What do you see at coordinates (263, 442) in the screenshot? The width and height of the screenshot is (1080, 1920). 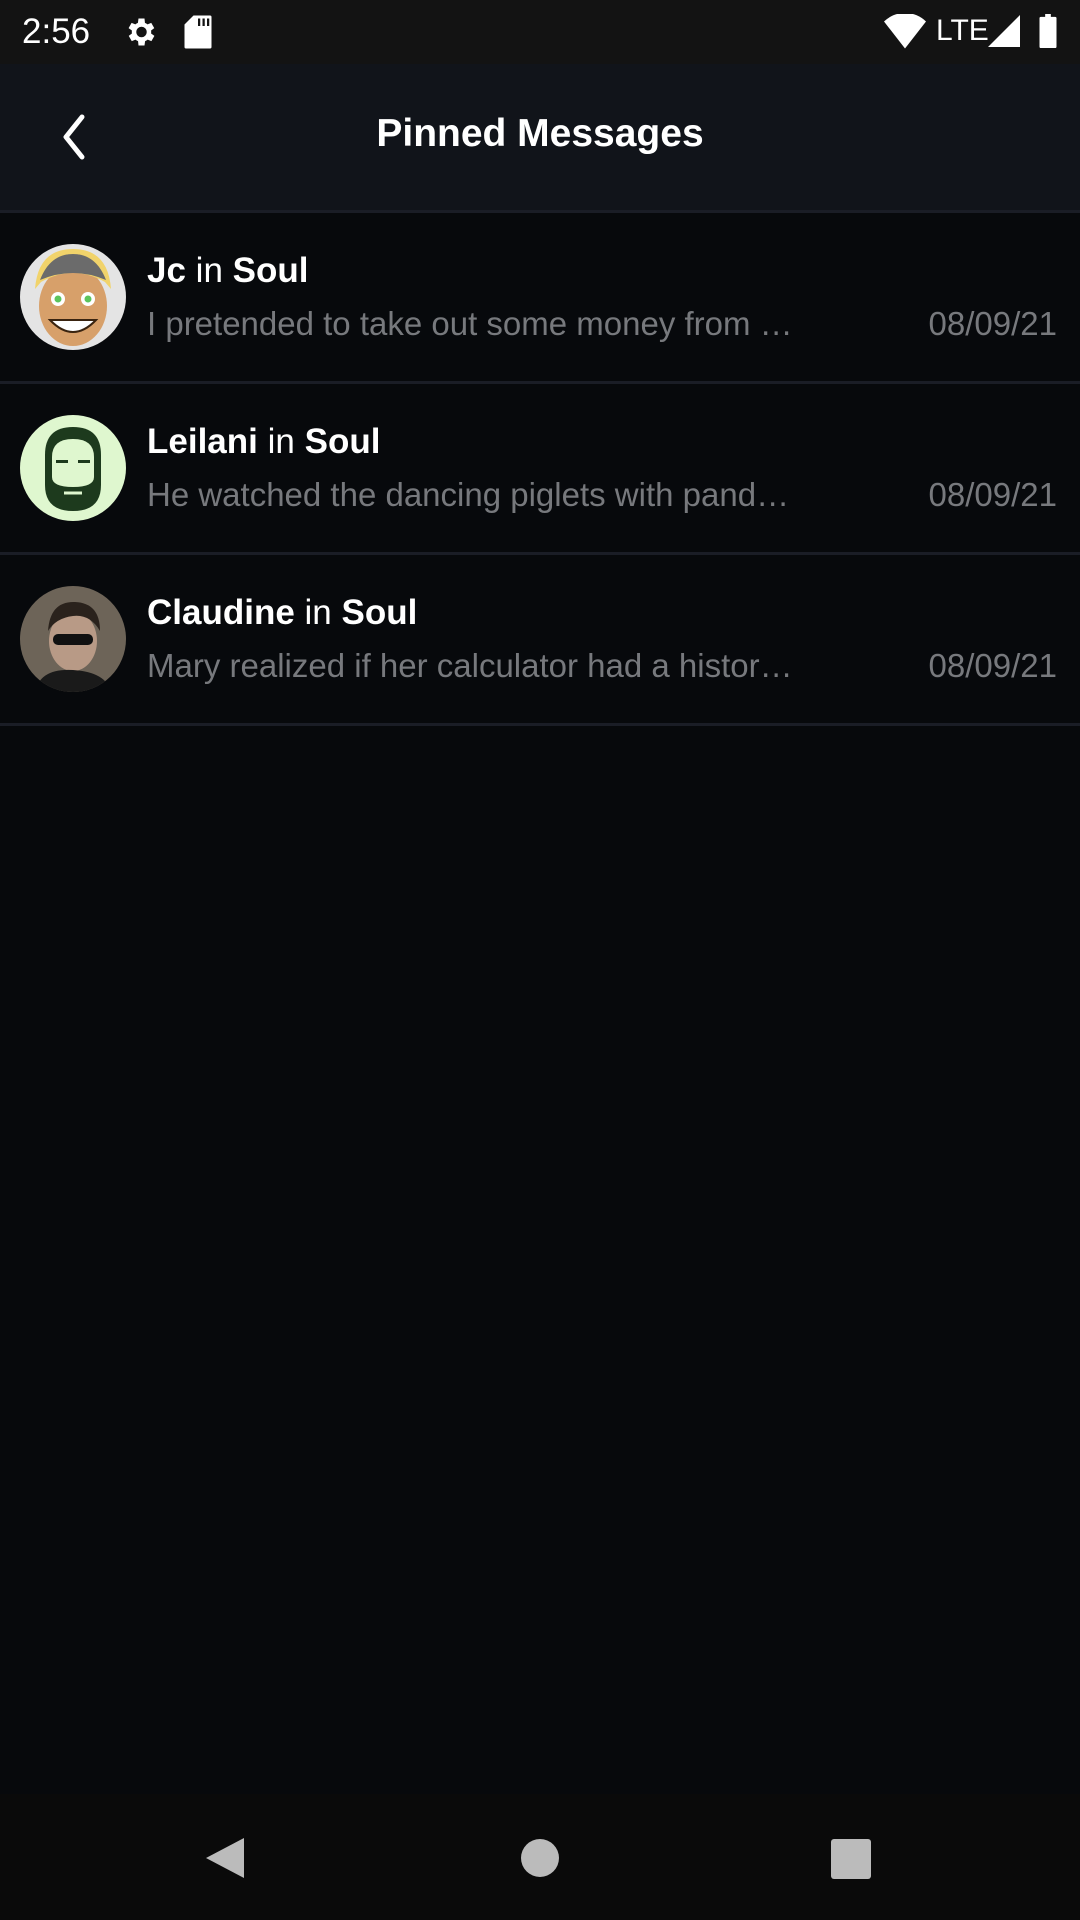 I see `message-header: Leilani in Soul` at bounding box center [263, 442].